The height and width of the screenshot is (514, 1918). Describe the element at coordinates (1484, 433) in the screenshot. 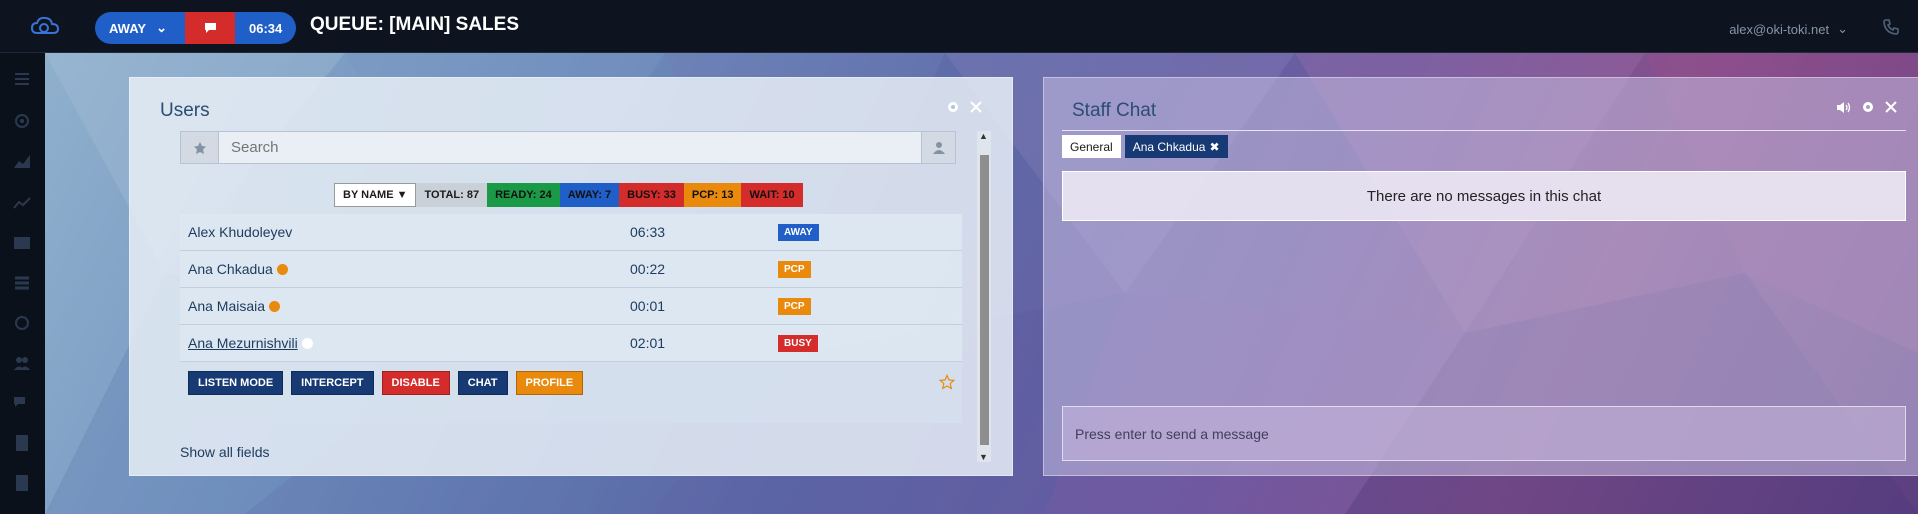

I see `chat-message-input` at that location.